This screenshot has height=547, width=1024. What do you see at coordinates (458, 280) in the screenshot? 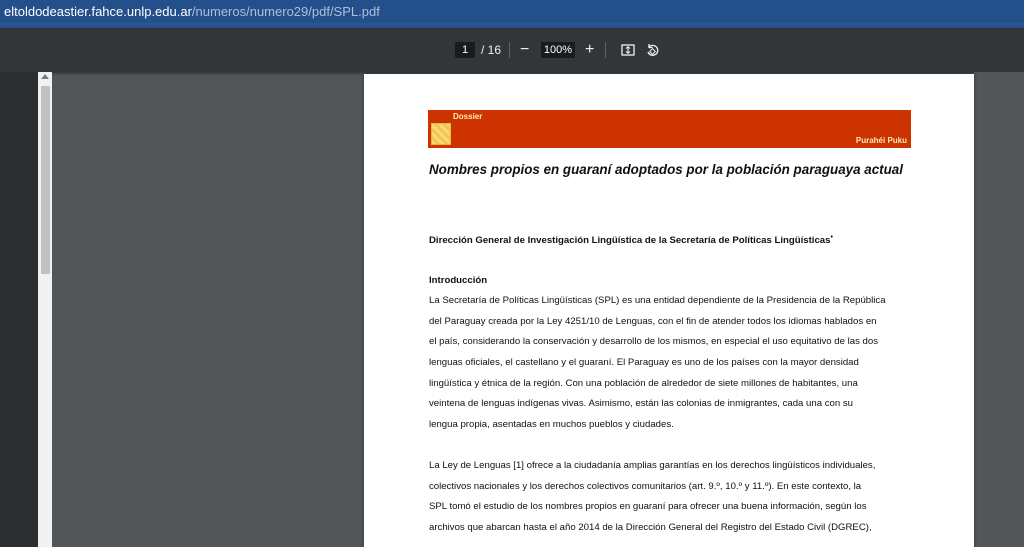
I see `section-heading: Introducción` at bounding box center [458, 280].